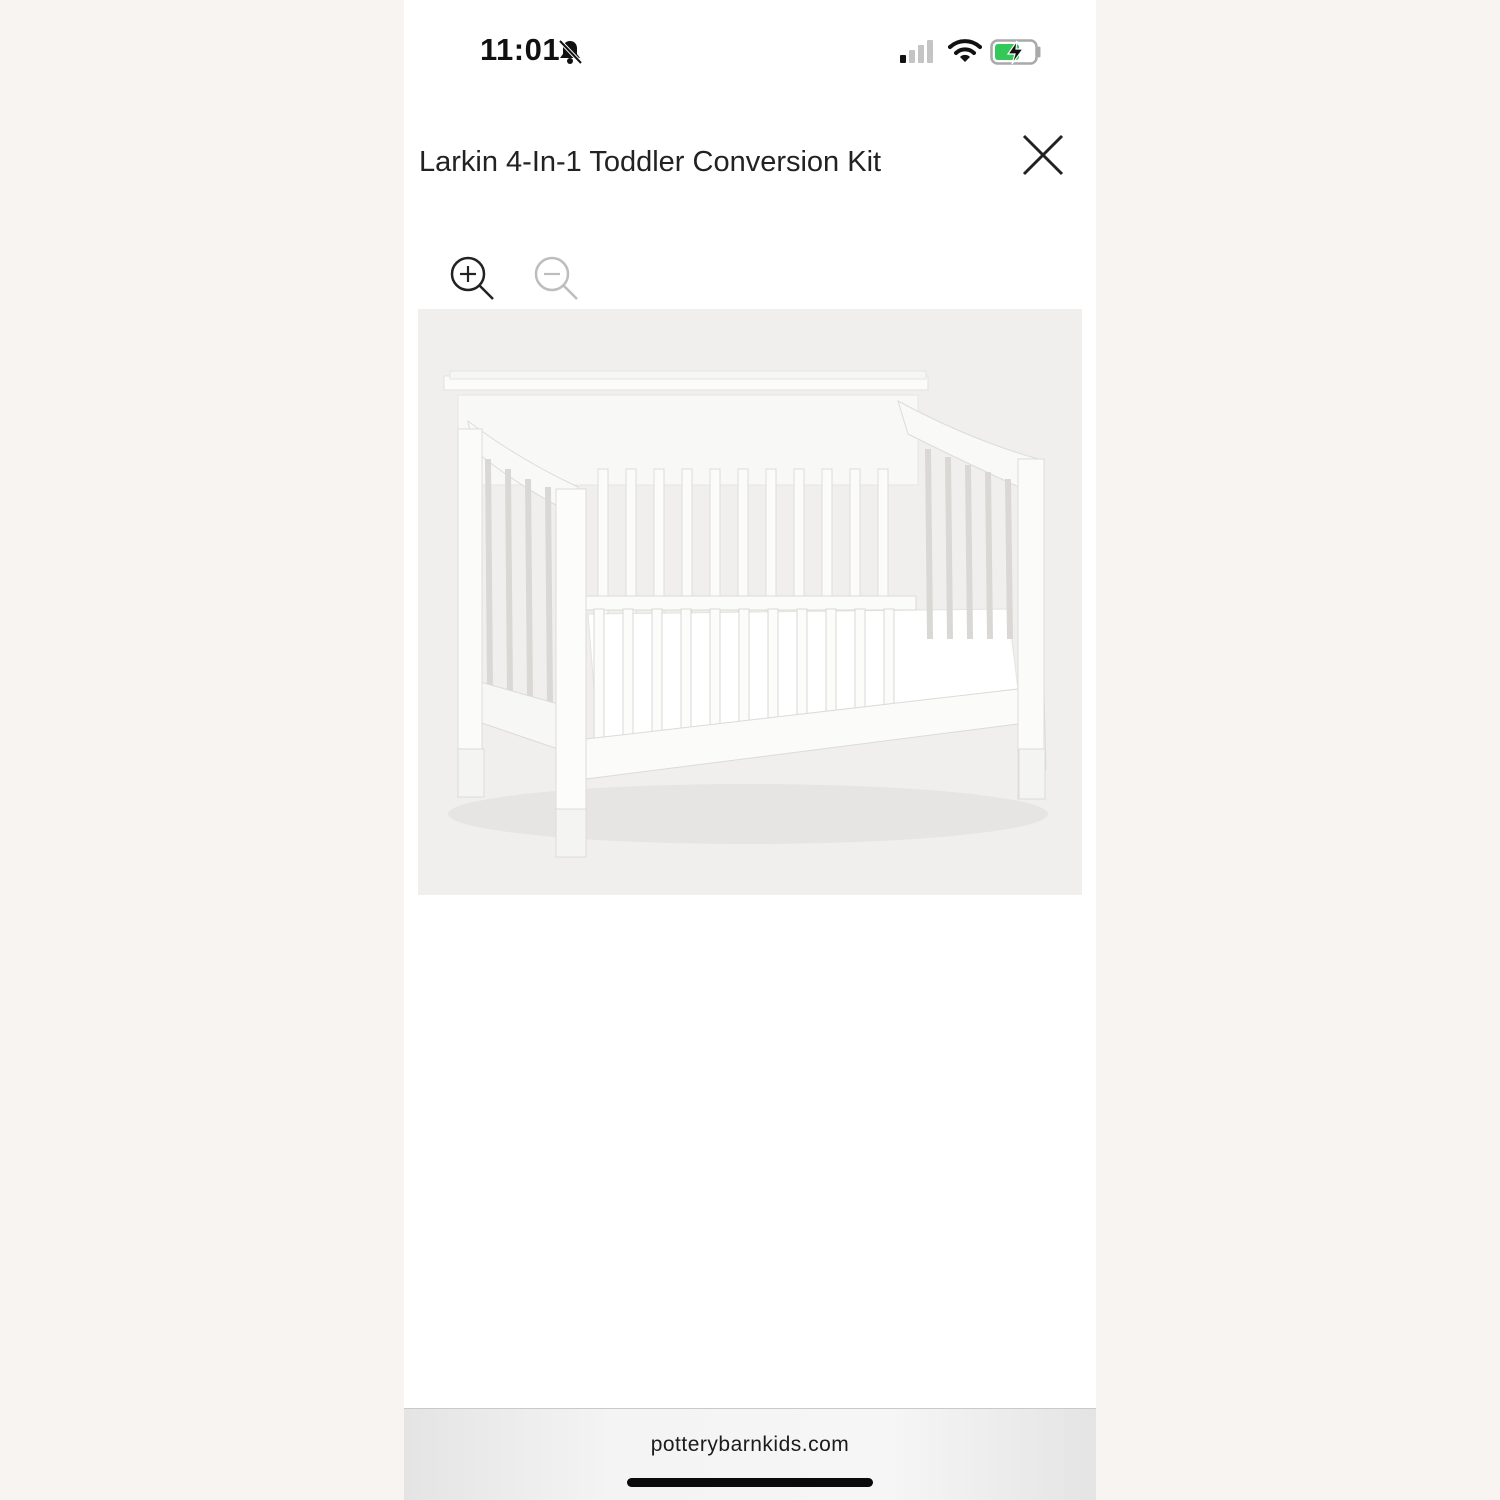  I want to click on url-label: potterybarnkids.com, so click(750, 1445).